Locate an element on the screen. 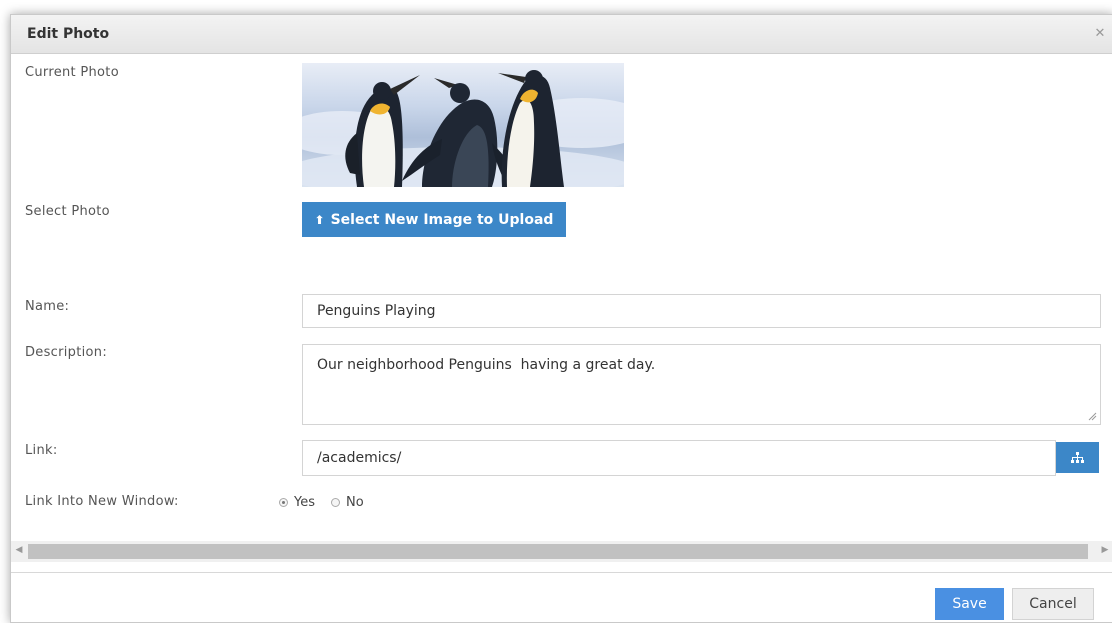  select-new-image-button: ⬆ Select New Image to Upload is located at coordinates (434, 219).